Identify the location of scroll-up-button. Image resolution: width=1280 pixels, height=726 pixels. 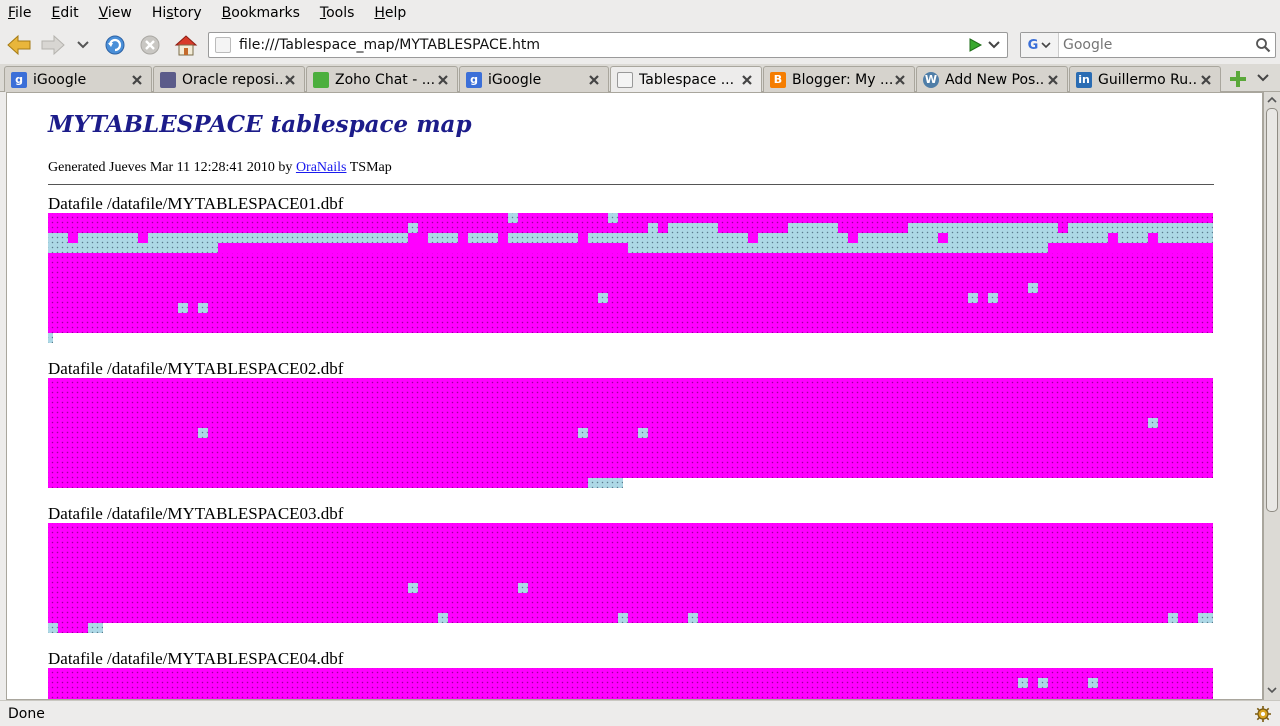
(1272, 100).